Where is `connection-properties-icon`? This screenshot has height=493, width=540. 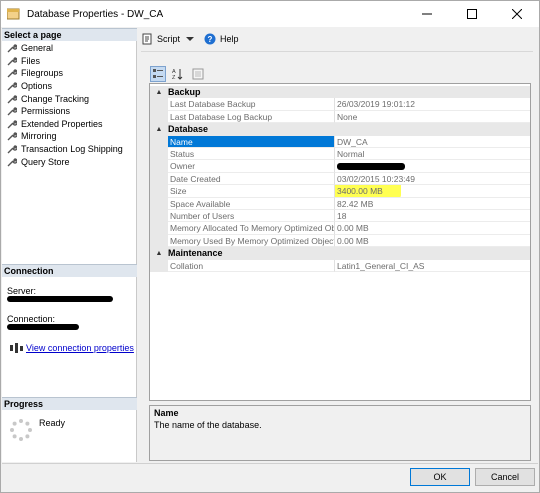
connection-properties-icon is located at coordinates (16, 348).